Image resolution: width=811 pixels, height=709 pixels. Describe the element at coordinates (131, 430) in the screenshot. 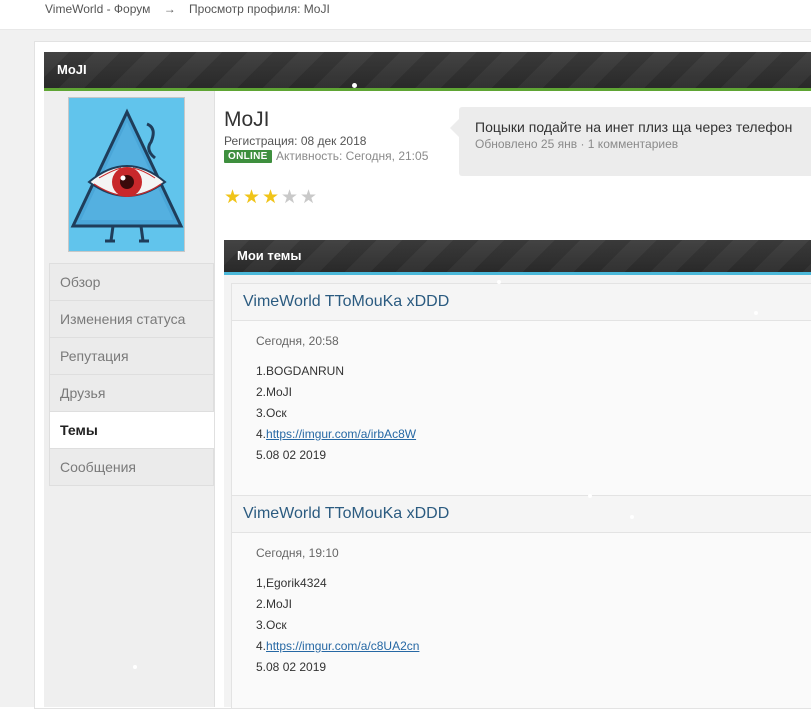

I see `nav-item-topics: Темы` at that location.